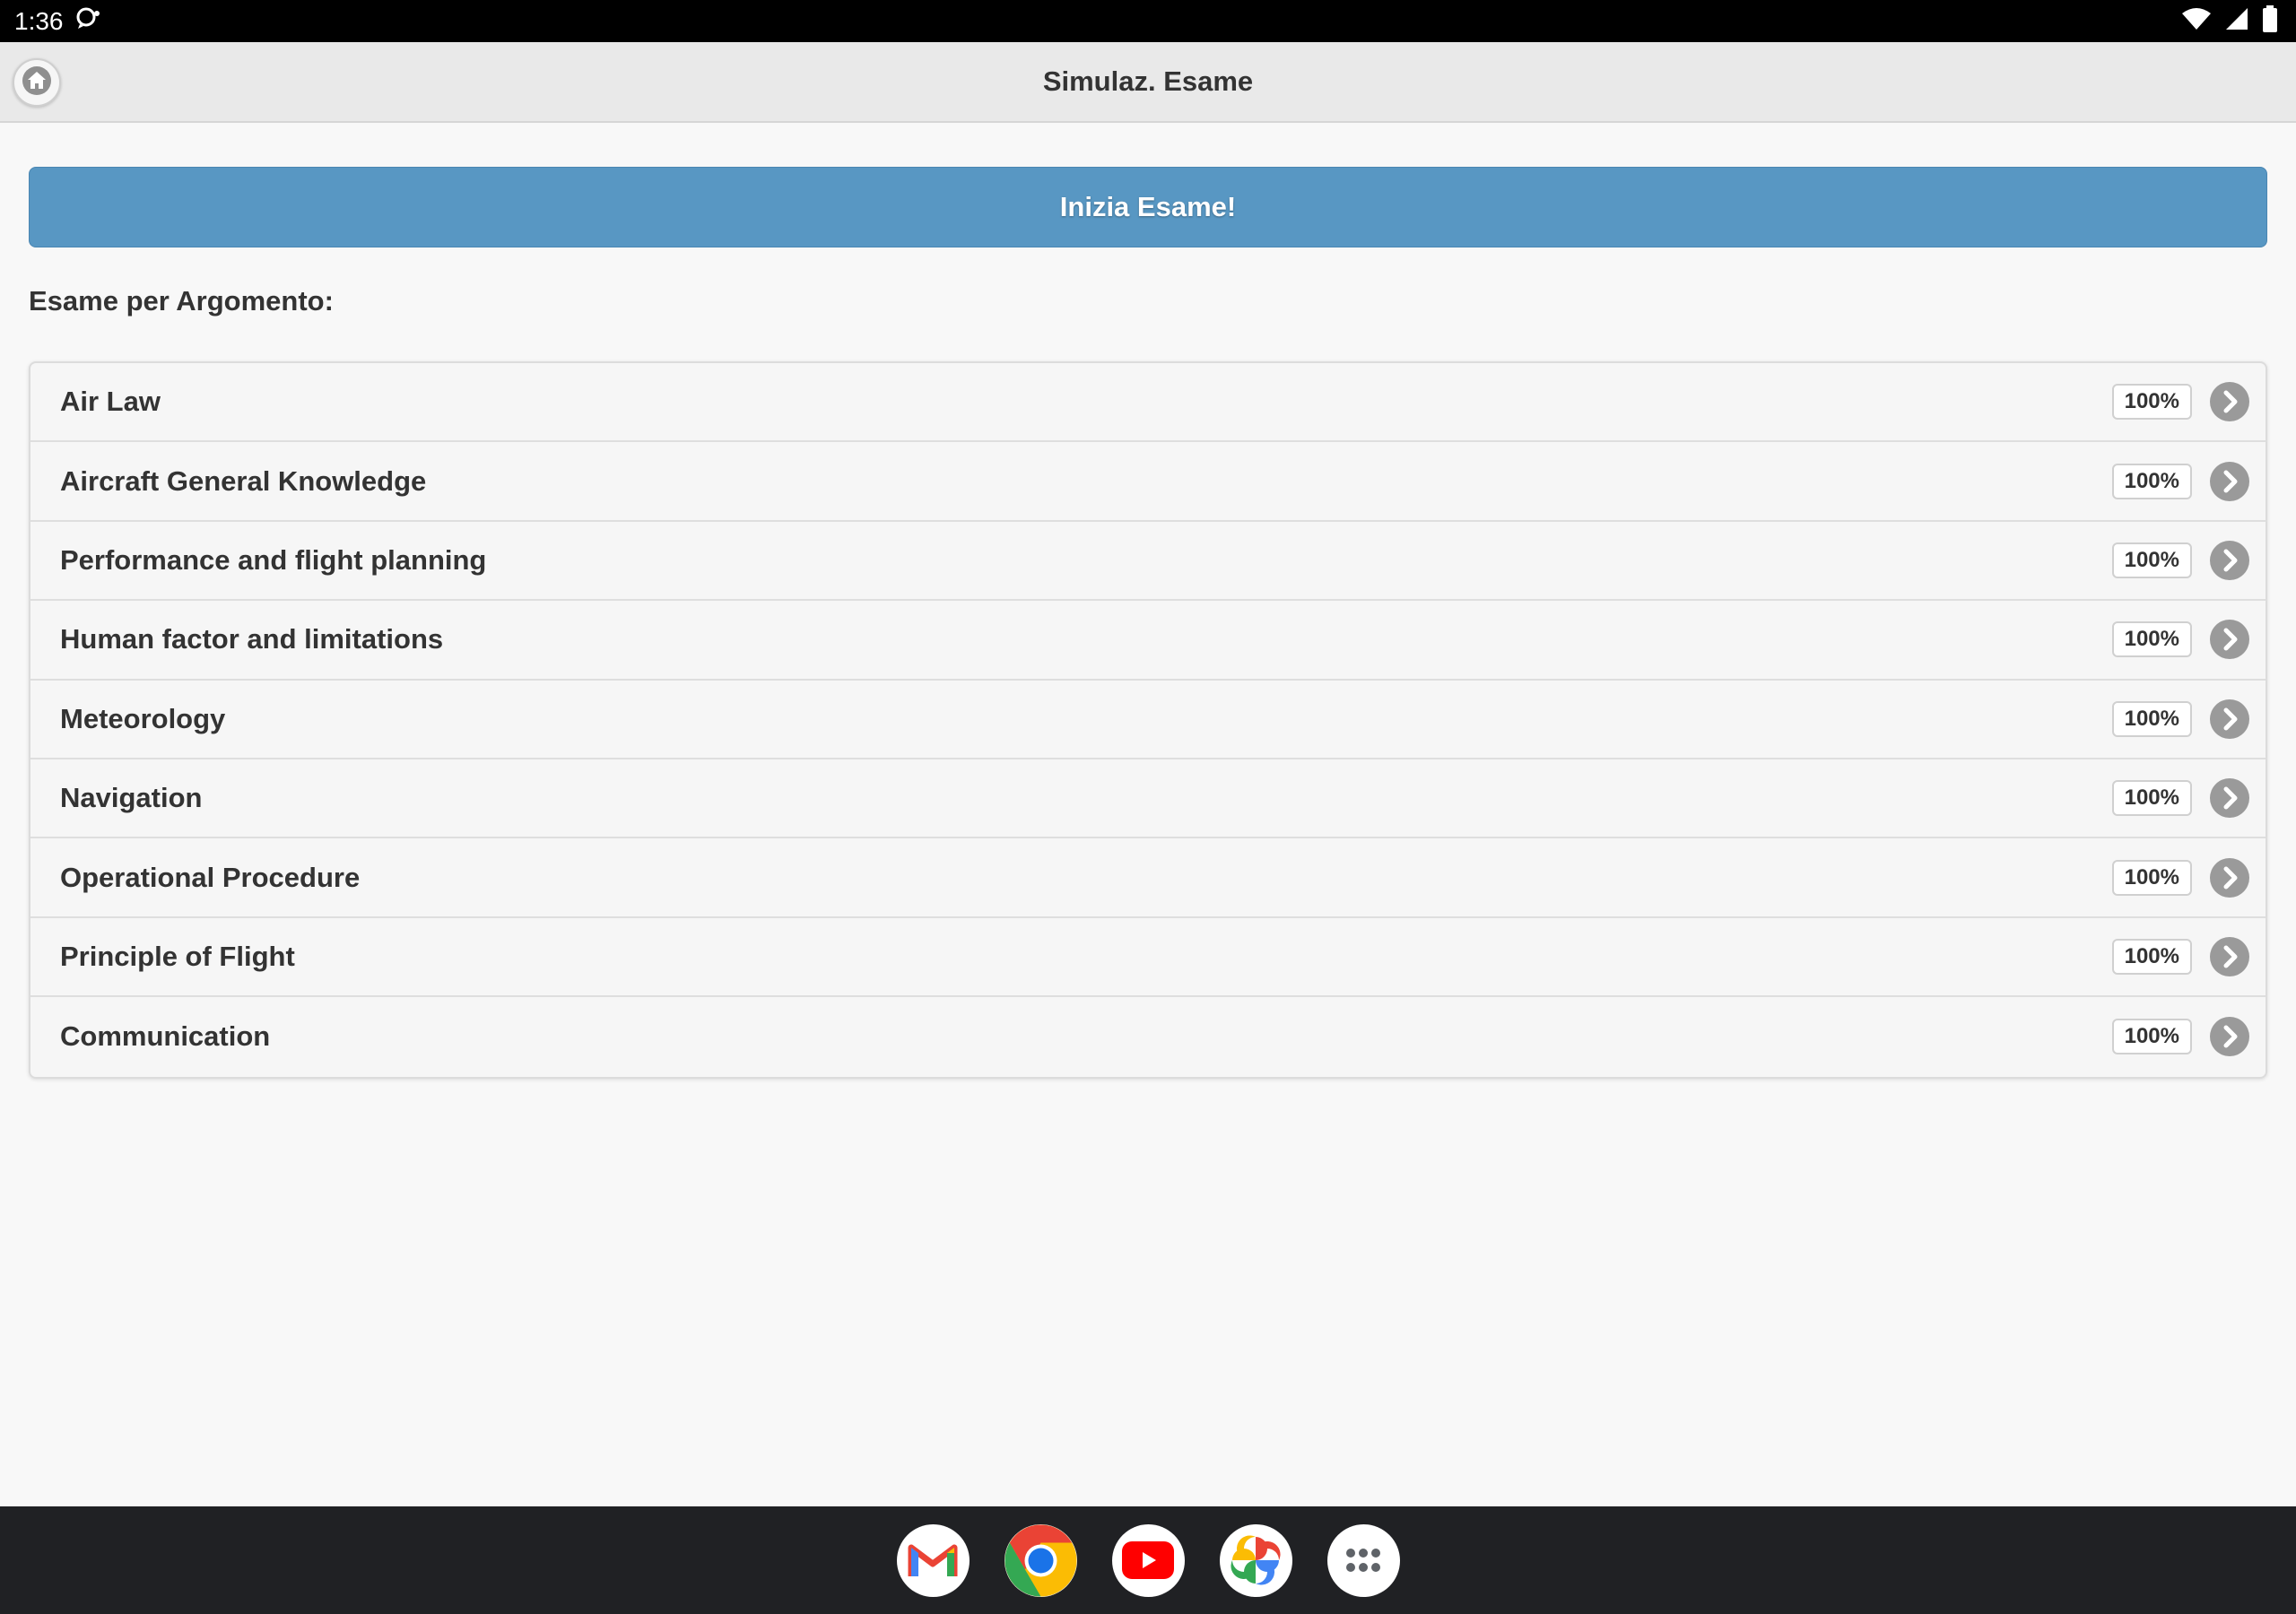 This screenshot has width=2296, height=1614. I want to click on start-exam-button: Inizia Esame!, so click(1148, 207).